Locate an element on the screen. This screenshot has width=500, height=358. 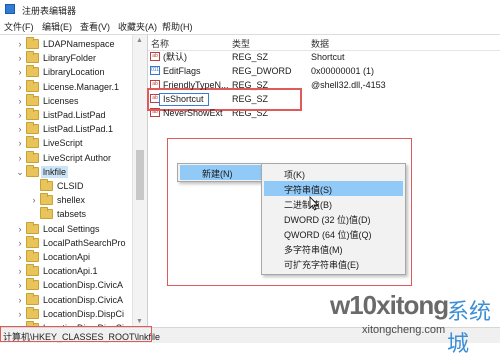
value-row: ab NeverShowExt REG_SZ is located at coordinates (324, 113).